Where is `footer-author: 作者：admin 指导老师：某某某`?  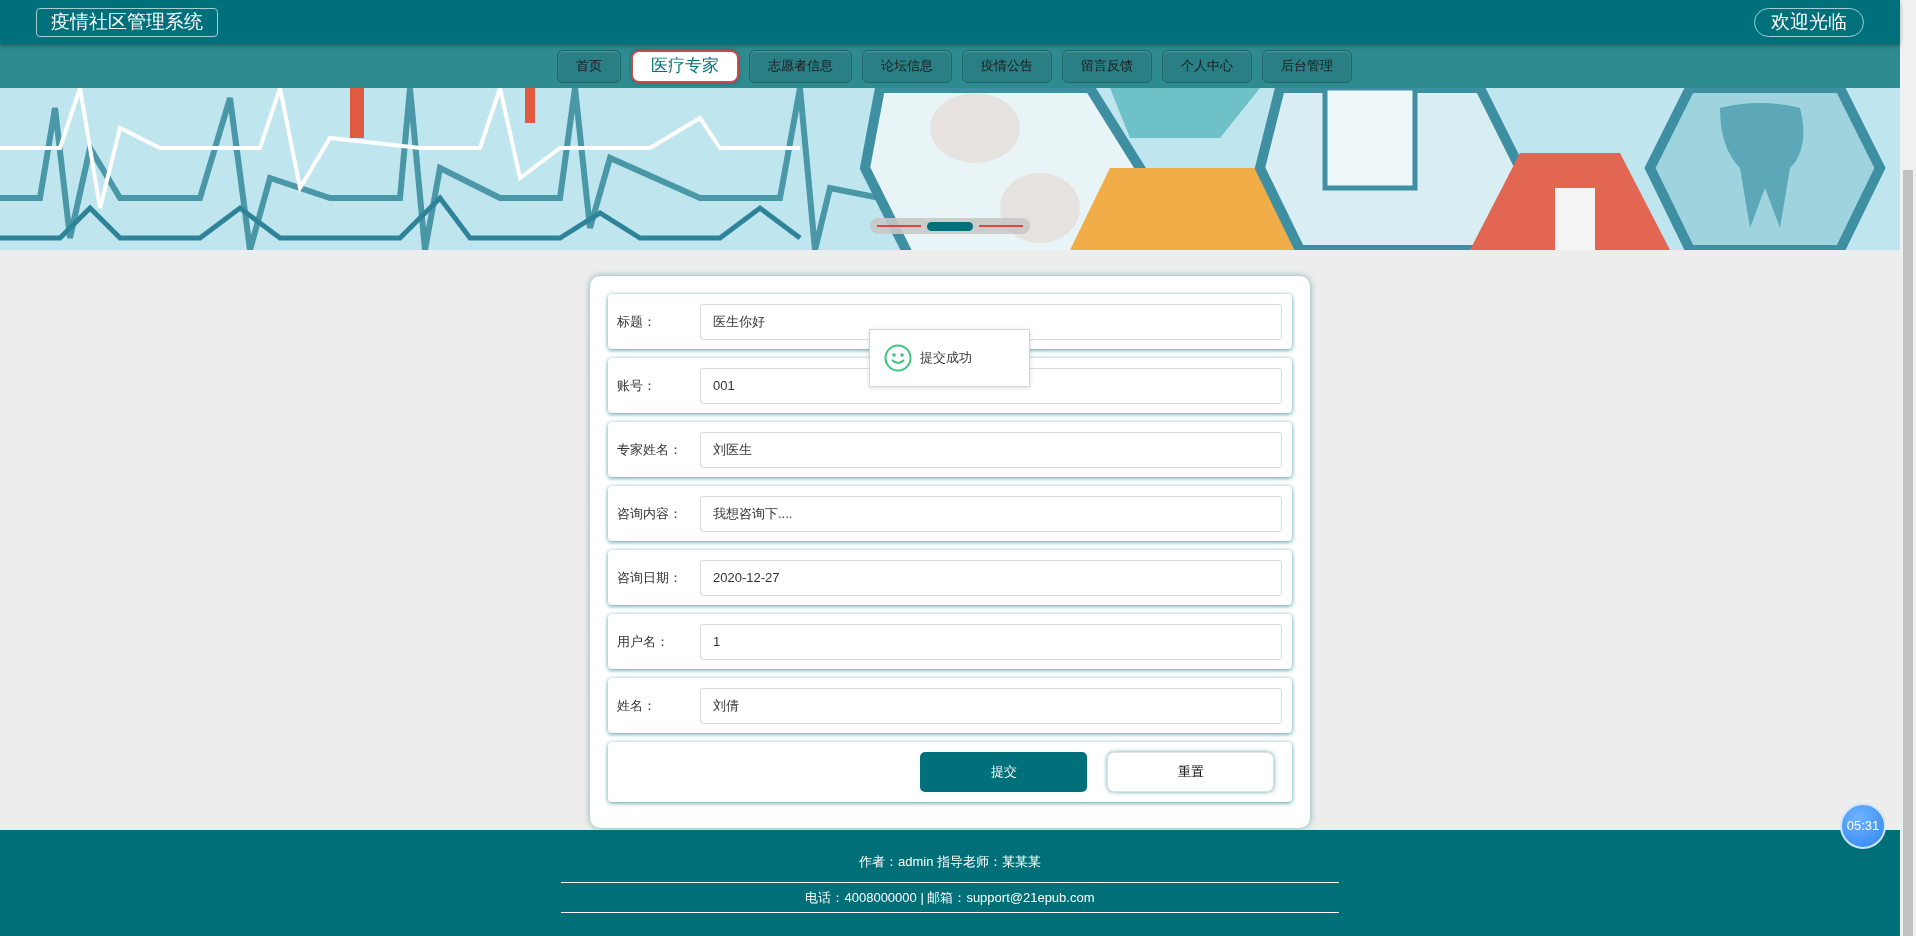 footer-author: 作者：admin 指导老师：某某某 is located at coordinates (950, 862).